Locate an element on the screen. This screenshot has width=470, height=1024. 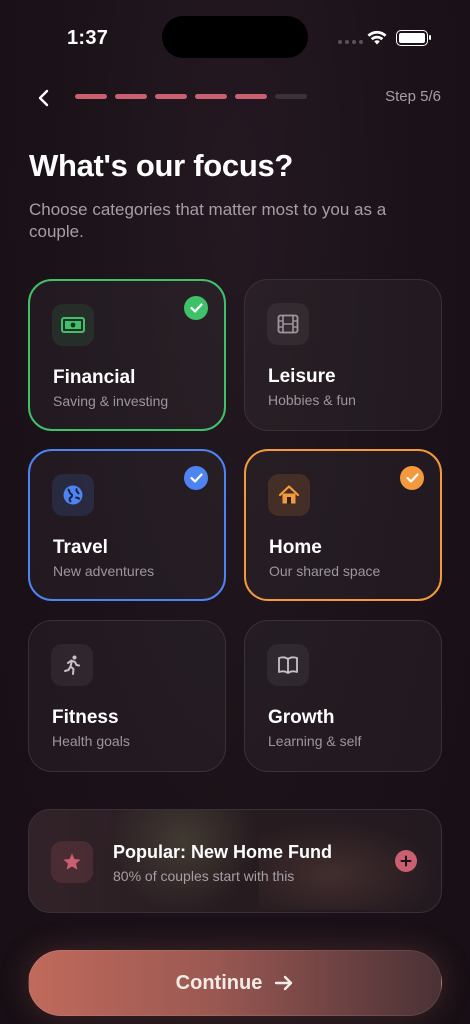
category-name: Fitness is located at coordinates (85, 717).